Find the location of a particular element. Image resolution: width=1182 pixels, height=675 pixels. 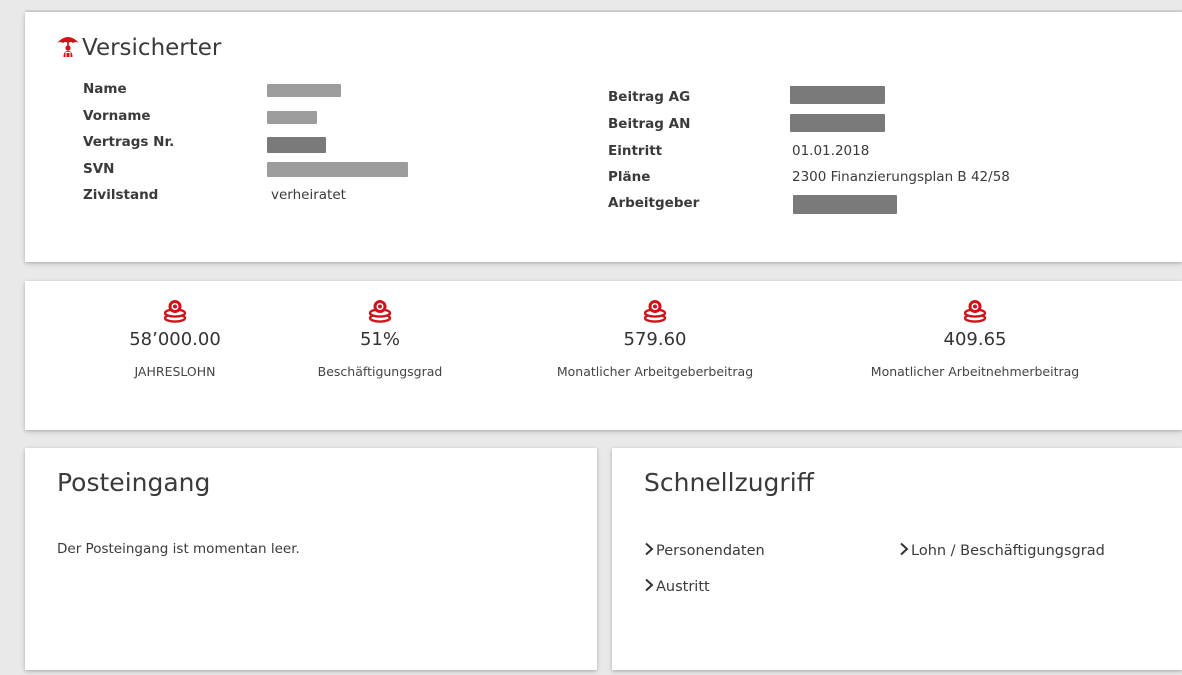

redacted-name is located at coordinates (304, 90).